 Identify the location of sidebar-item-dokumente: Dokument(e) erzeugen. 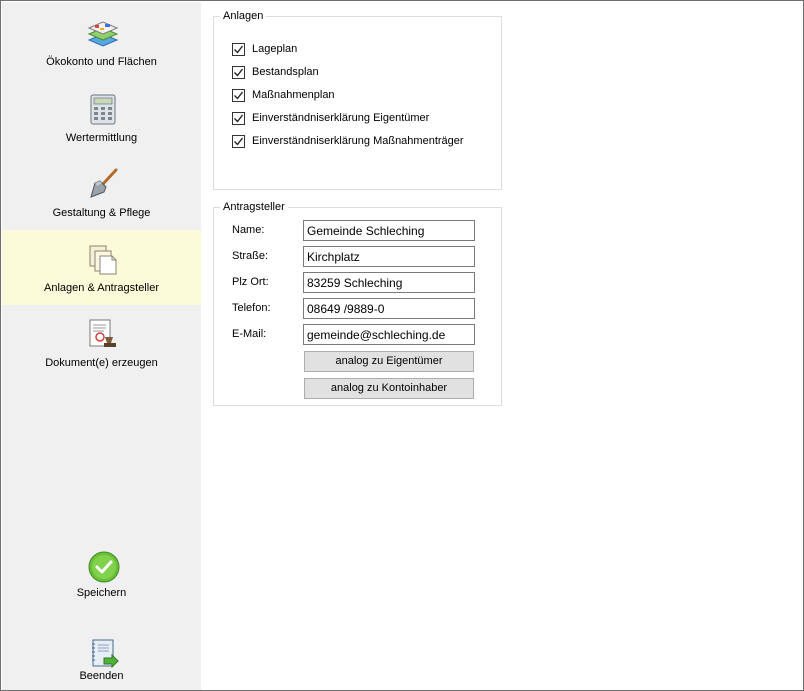
(101, 342).